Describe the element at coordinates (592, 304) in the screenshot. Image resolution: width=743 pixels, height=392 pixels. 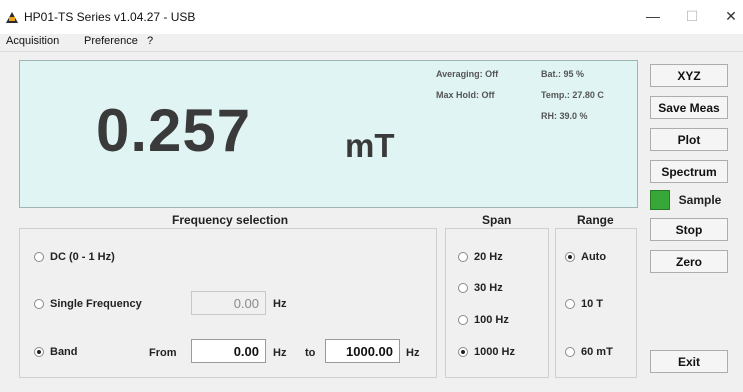
I see `radio-range-10t-label: 10 T` at that location.